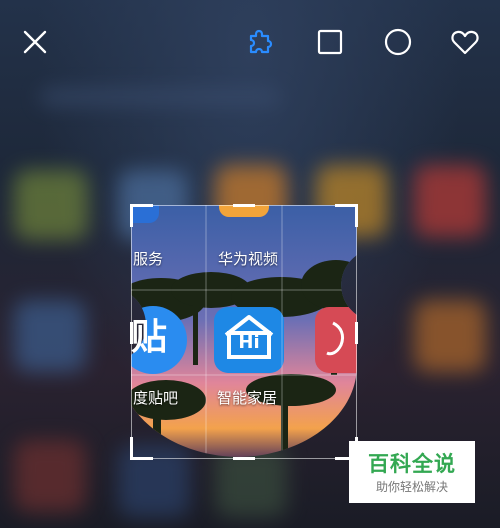  What do you see at coordinates (131, 333) in the screenshot?
I see `crop-handle-left` at bounding box center [131, 333].